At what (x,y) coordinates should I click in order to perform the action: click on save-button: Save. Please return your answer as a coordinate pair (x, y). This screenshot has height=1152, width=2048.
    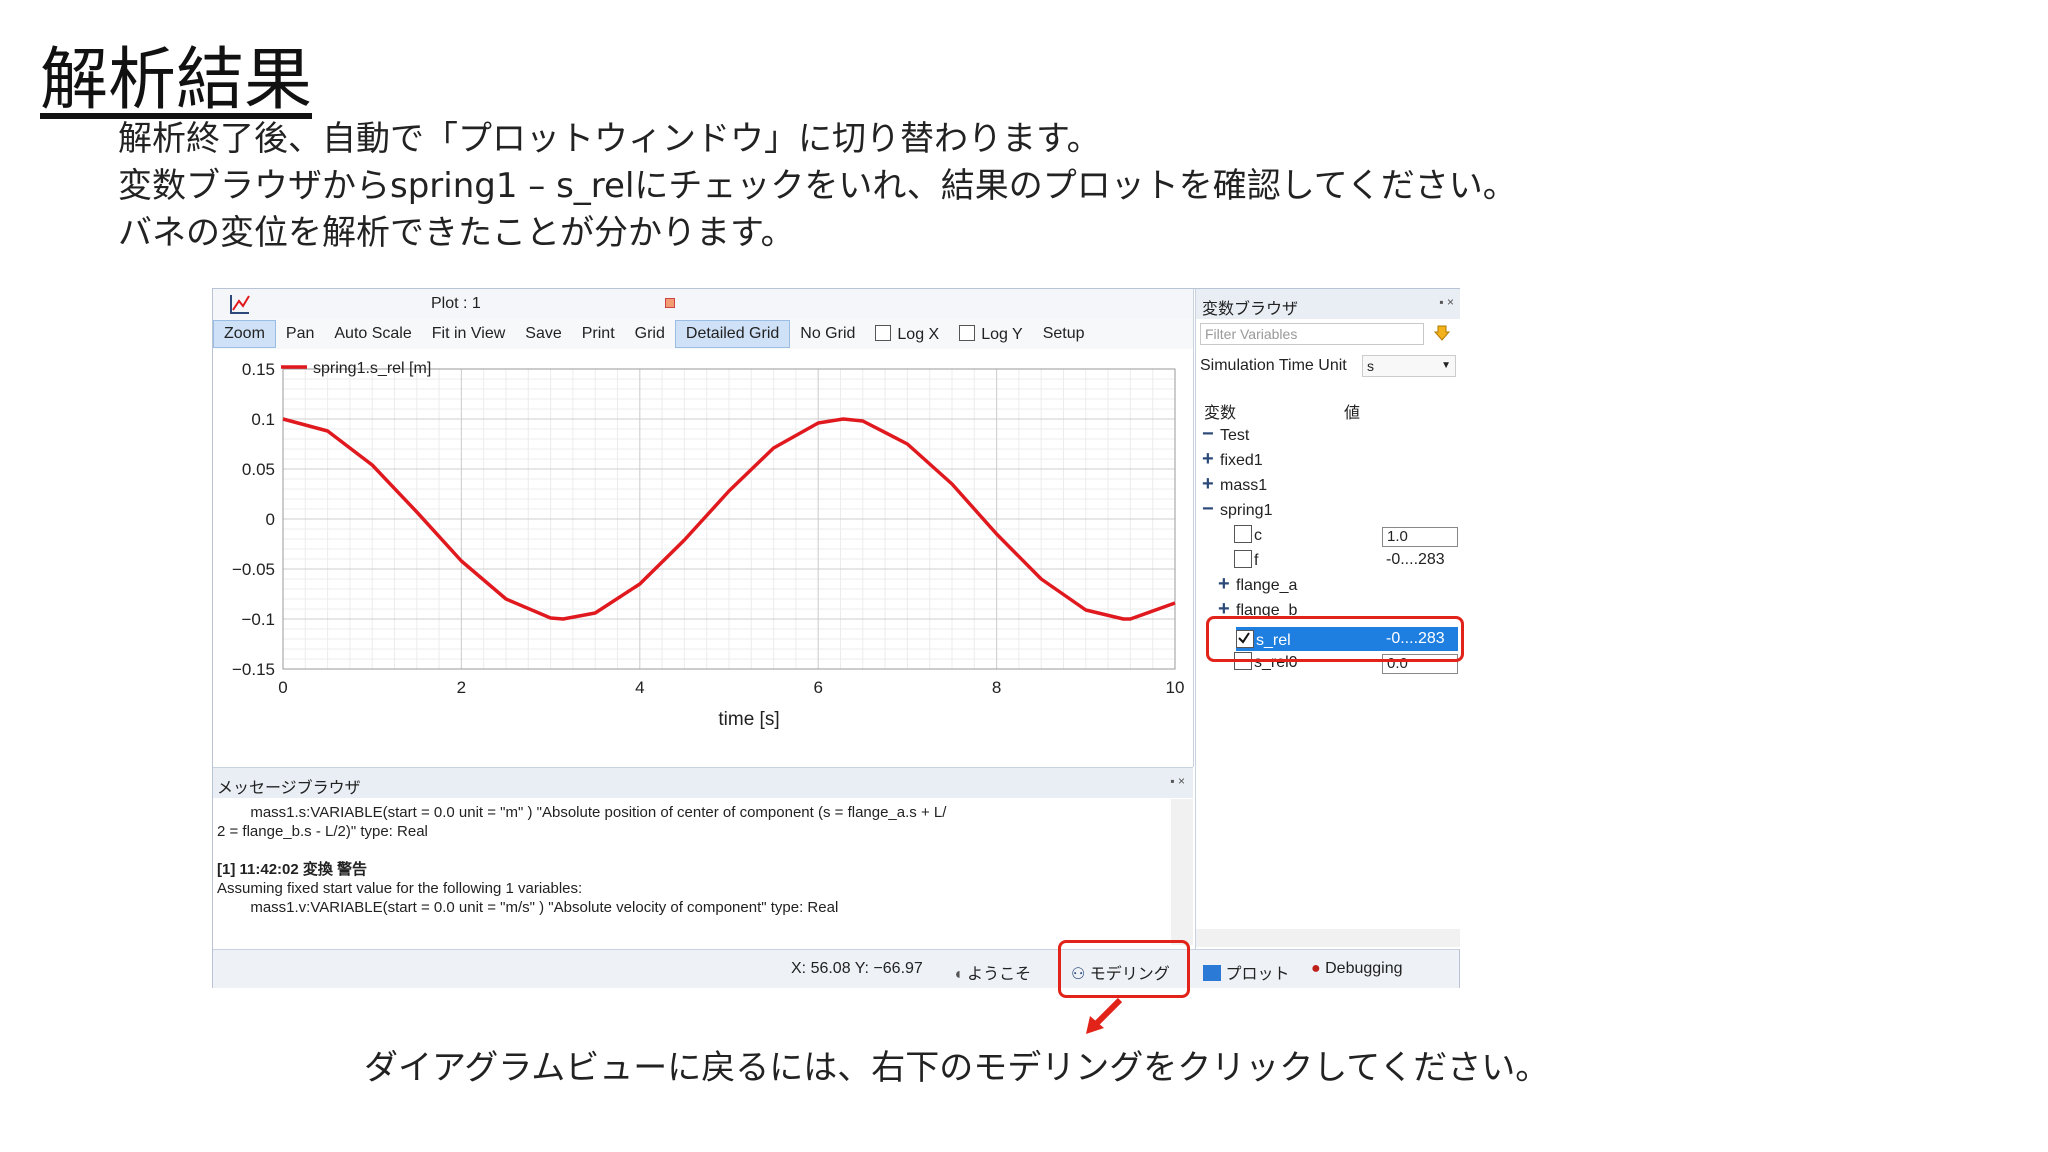
    Looking at the image, I should click on (543, 334).